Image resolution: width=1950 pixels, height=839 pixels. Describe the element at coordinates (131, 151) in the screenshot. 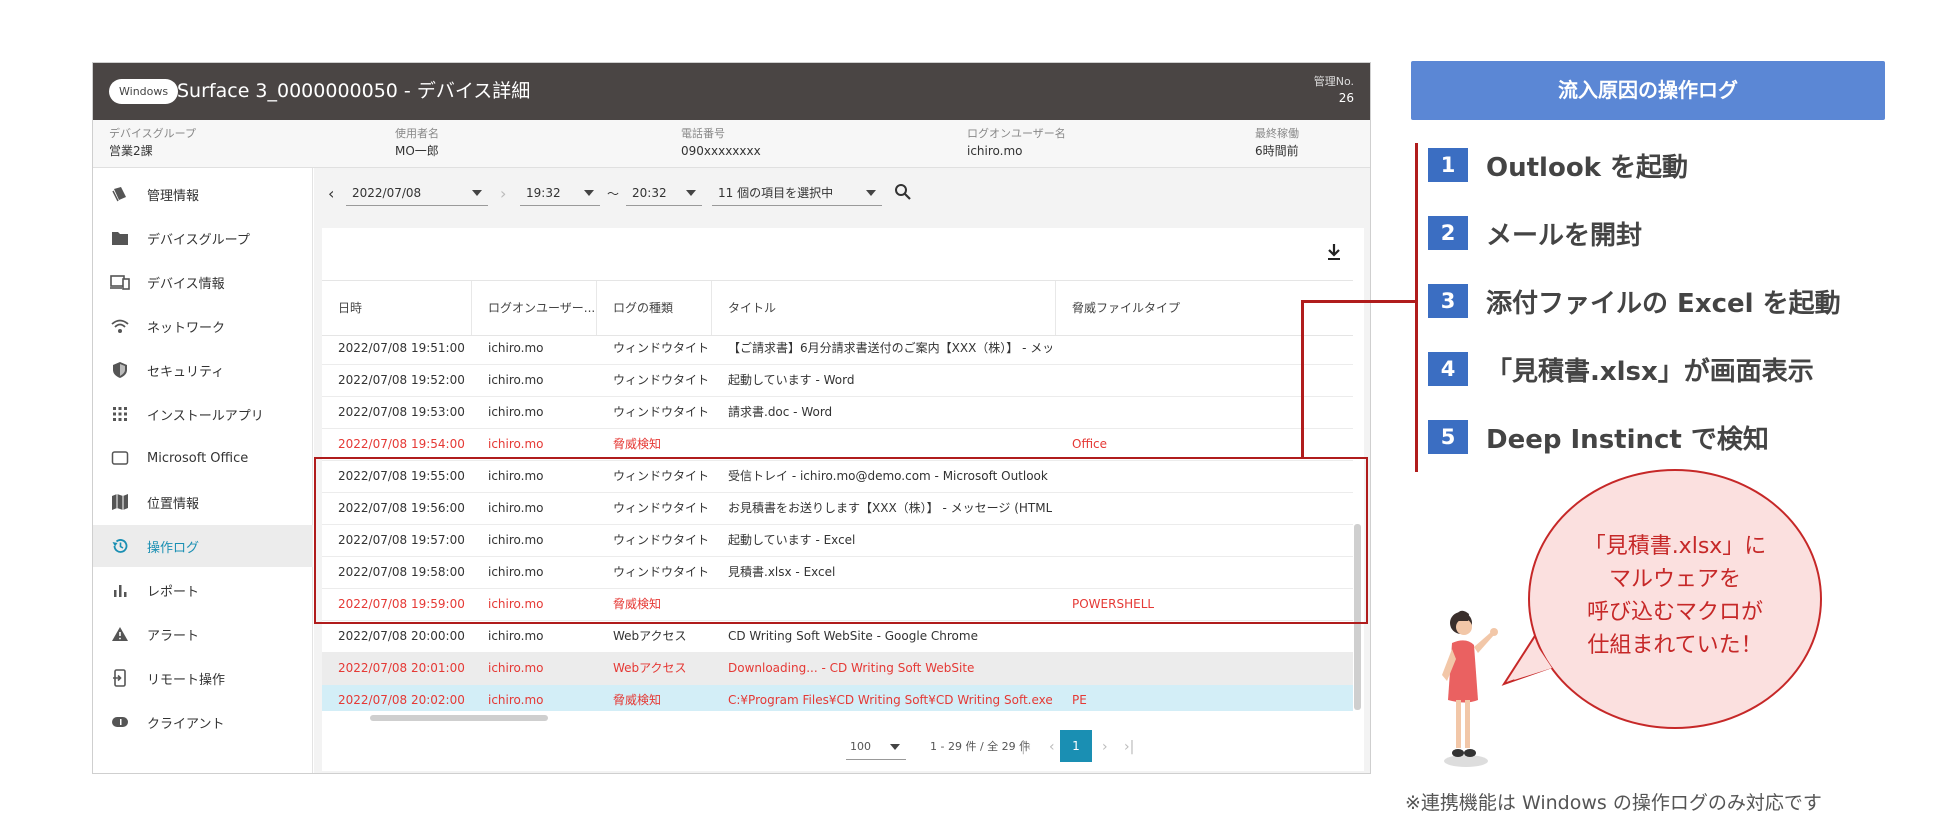

I see `info-value: 営業2課` at that location.